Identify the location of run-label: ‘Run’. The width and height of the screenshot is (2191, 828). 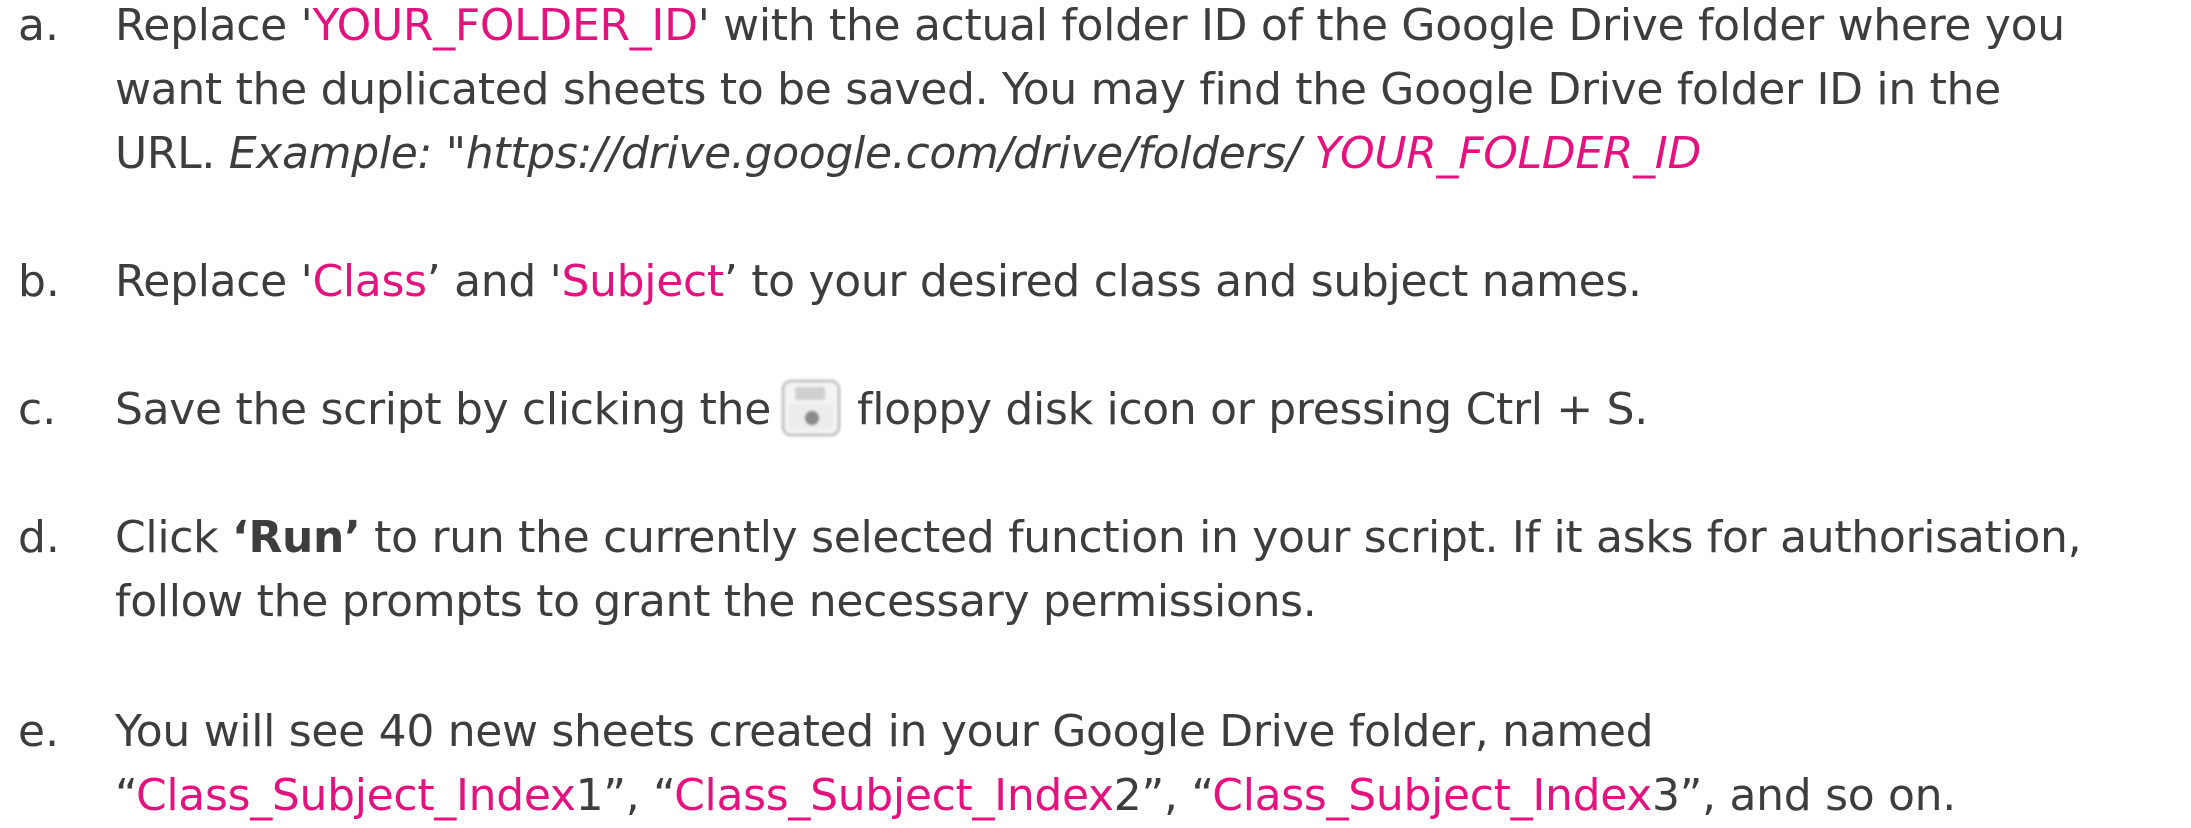
(296, 537).